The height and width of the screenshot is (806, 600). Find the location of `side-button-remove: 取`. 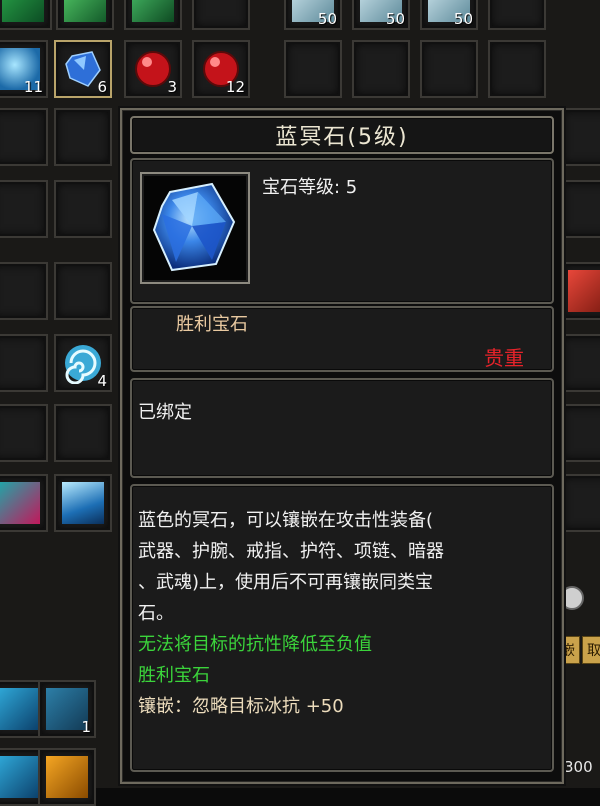

side-button-remove: 取 is located at coordinates (591, 650).